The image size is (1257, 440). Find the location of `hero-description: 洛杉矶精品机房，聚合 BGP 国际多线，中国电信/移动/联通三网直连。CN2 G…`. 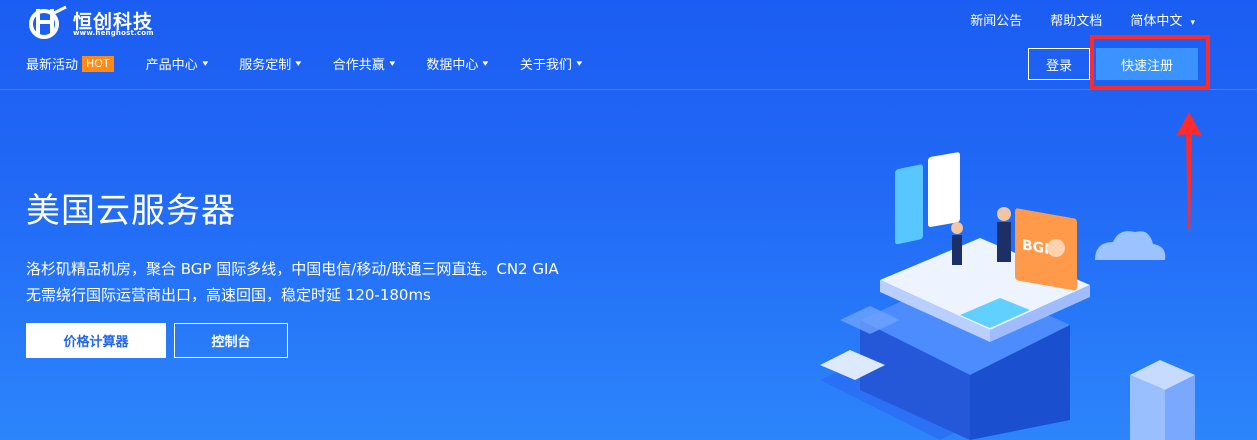

hero-description: 洛杉矶精品机房，聚合 BGP 国际多线，中国电信/移动/联通三网直连。CN2 G… is located at coordinates (292, 282).